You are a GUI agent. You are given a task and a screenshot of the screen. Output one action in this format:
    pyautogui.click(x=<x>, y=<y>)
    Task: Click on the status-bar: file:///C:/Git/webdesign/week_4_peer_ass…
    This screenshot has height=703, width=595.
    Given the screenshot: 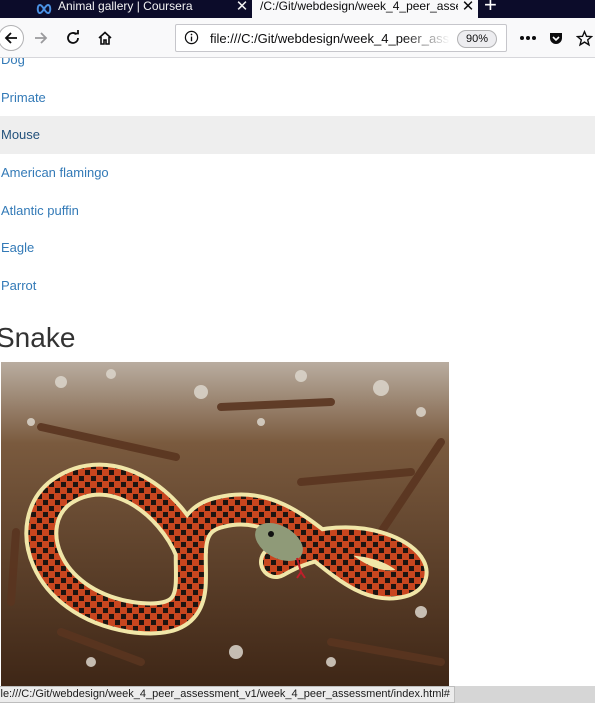 What is the action you would take?
    pyautogui.click(x=297, y=694)
    